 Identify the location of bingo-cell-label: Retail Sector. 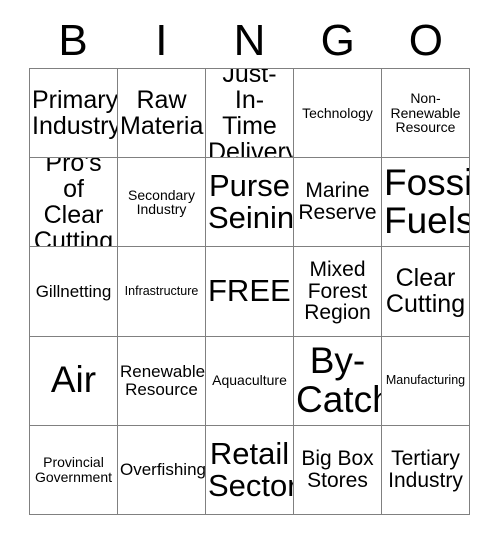
(251, 469).